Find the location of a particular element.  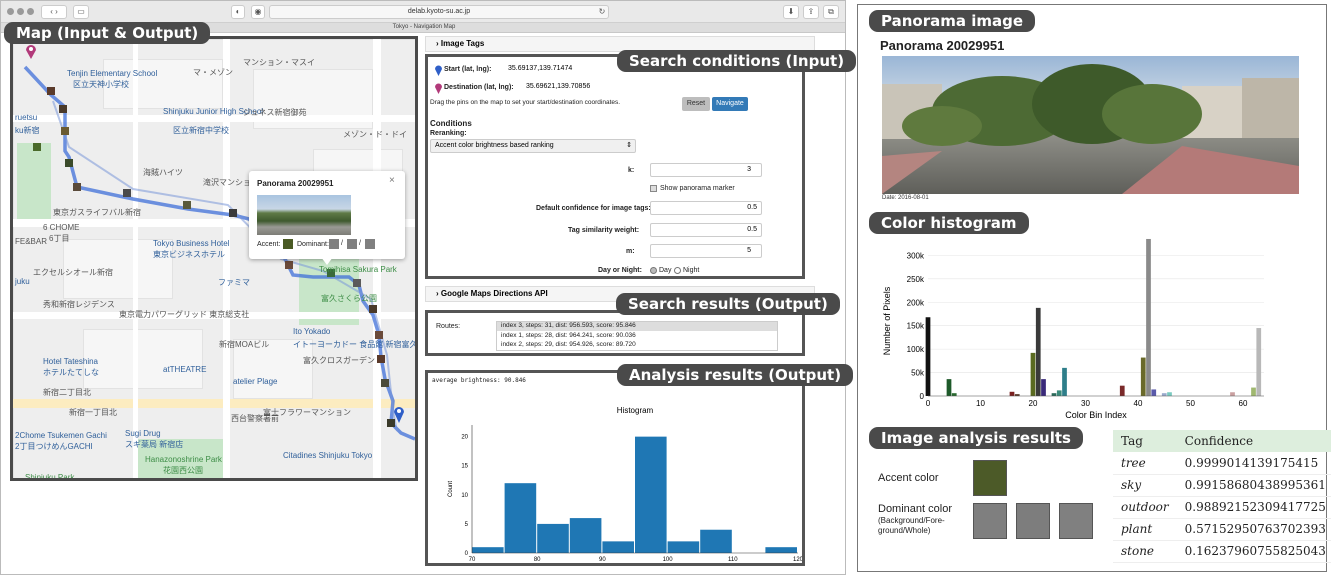

tabs-icon: ⧉ is located at coordinates (831, 12).